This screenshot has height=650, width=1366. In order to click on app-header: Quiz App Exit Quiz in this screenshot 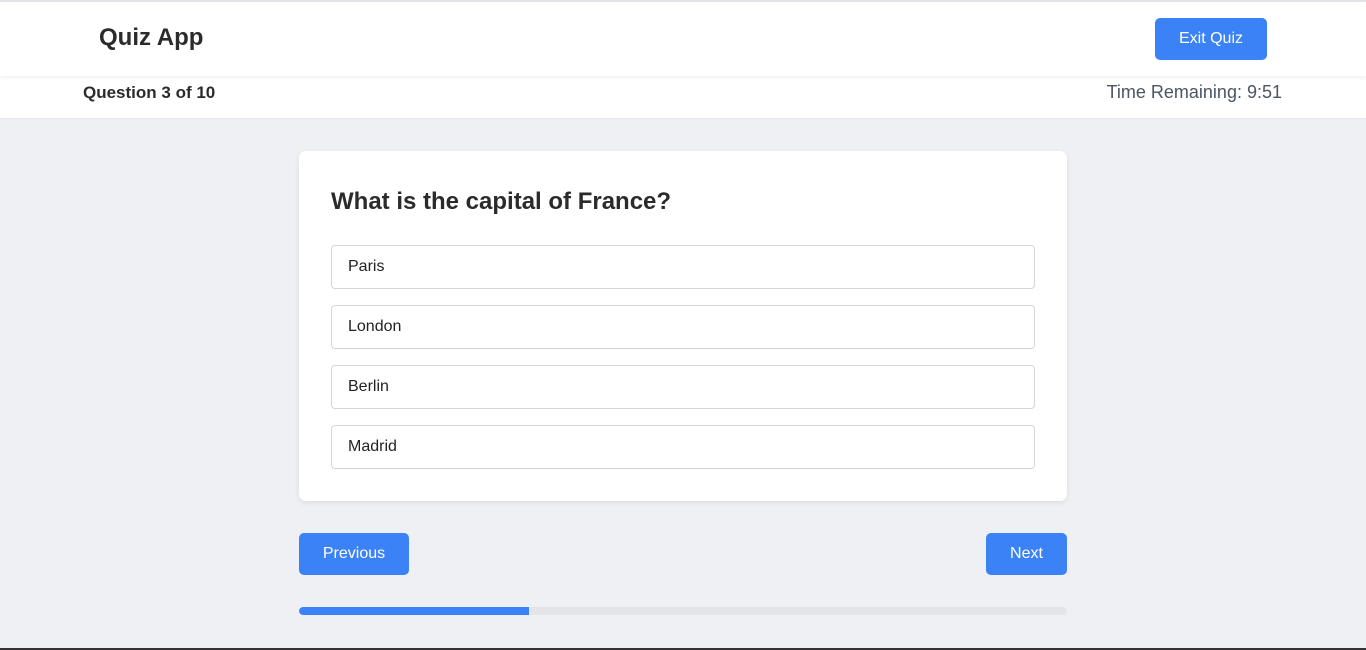, I will do `click(683, 39)`.